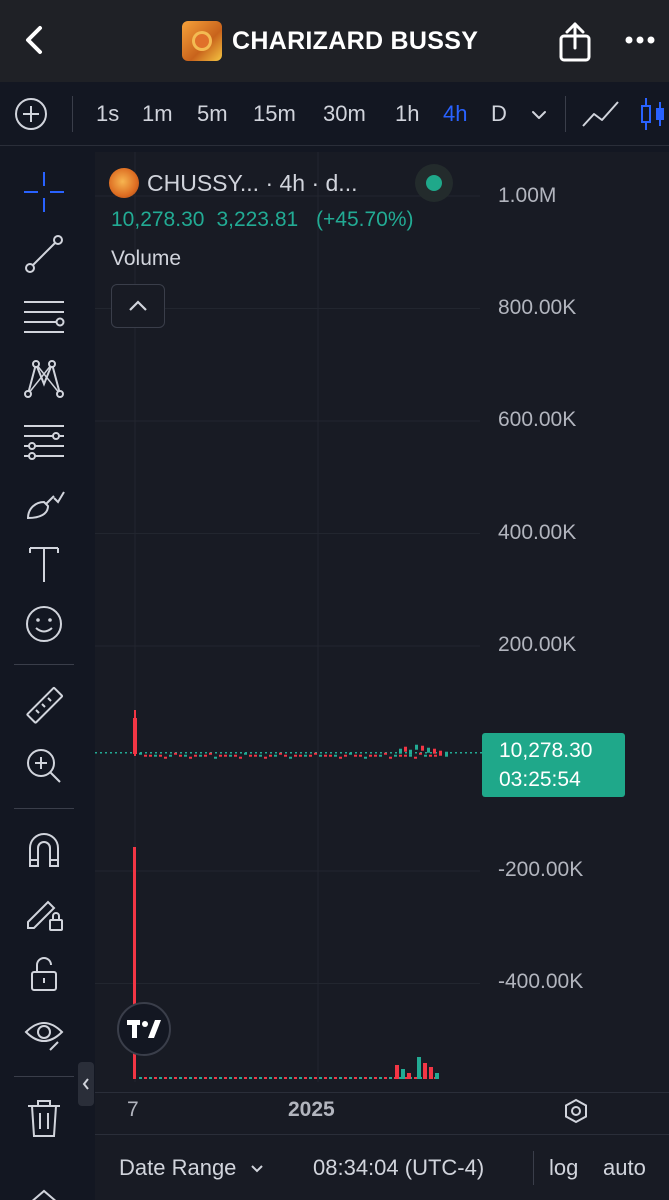 Image resolution: width=669 pixels, height=1200 pixels. I want to click on log-scale-toggle: log, so click(563, 1168).